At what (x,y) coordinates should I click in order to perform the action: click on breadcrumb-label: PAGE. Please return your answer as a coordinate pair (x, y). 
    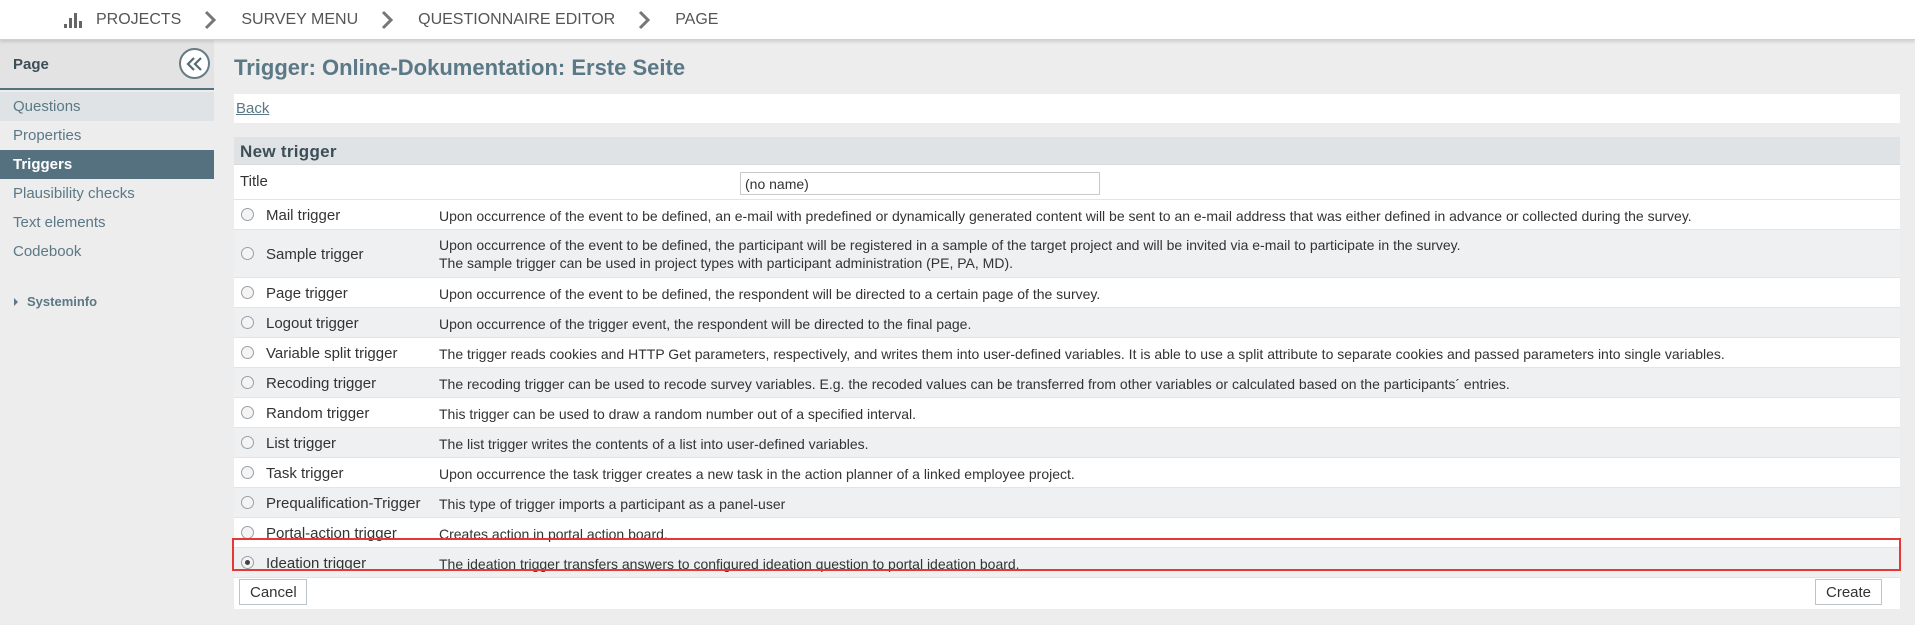
    Looking at the image, I should click on (697, 19).